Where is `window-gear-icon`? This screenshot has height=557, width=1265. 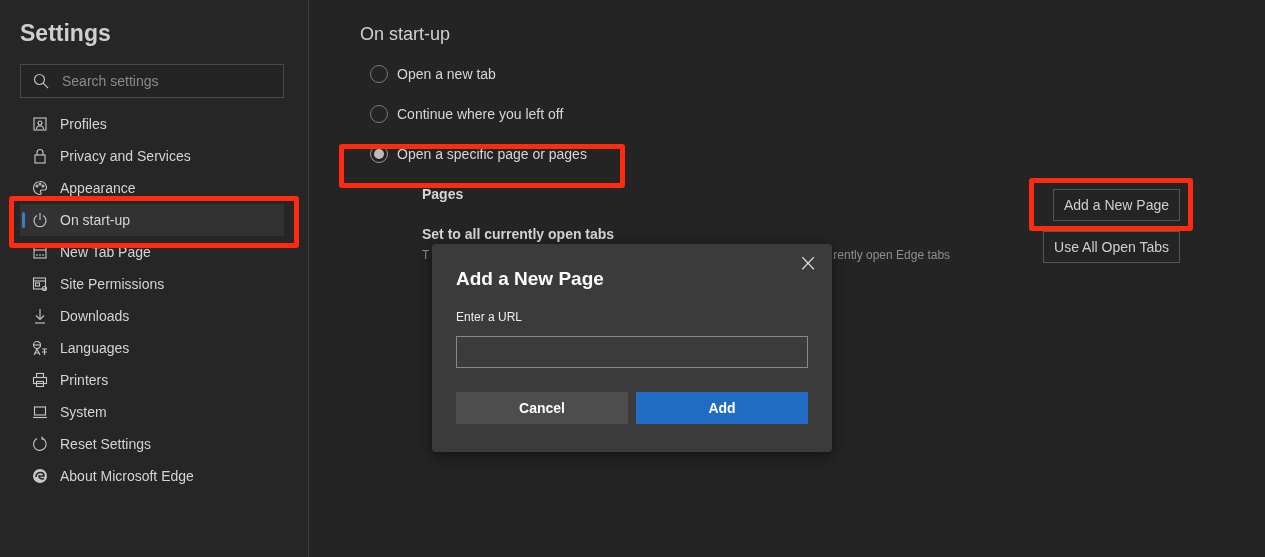 window-gear-icon is located at coordinates (40, 284).